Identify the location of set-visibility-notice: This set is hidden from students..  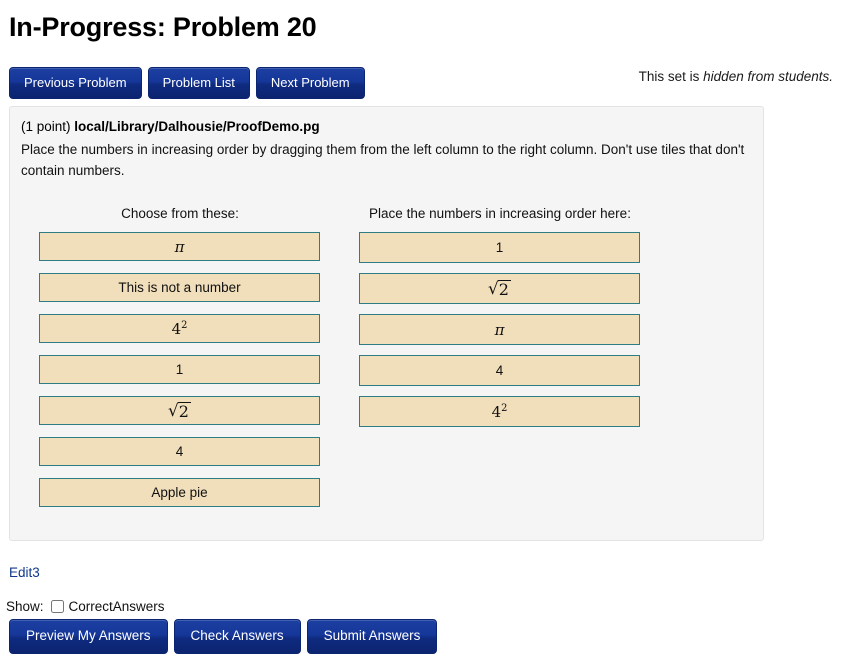
(736, 76).